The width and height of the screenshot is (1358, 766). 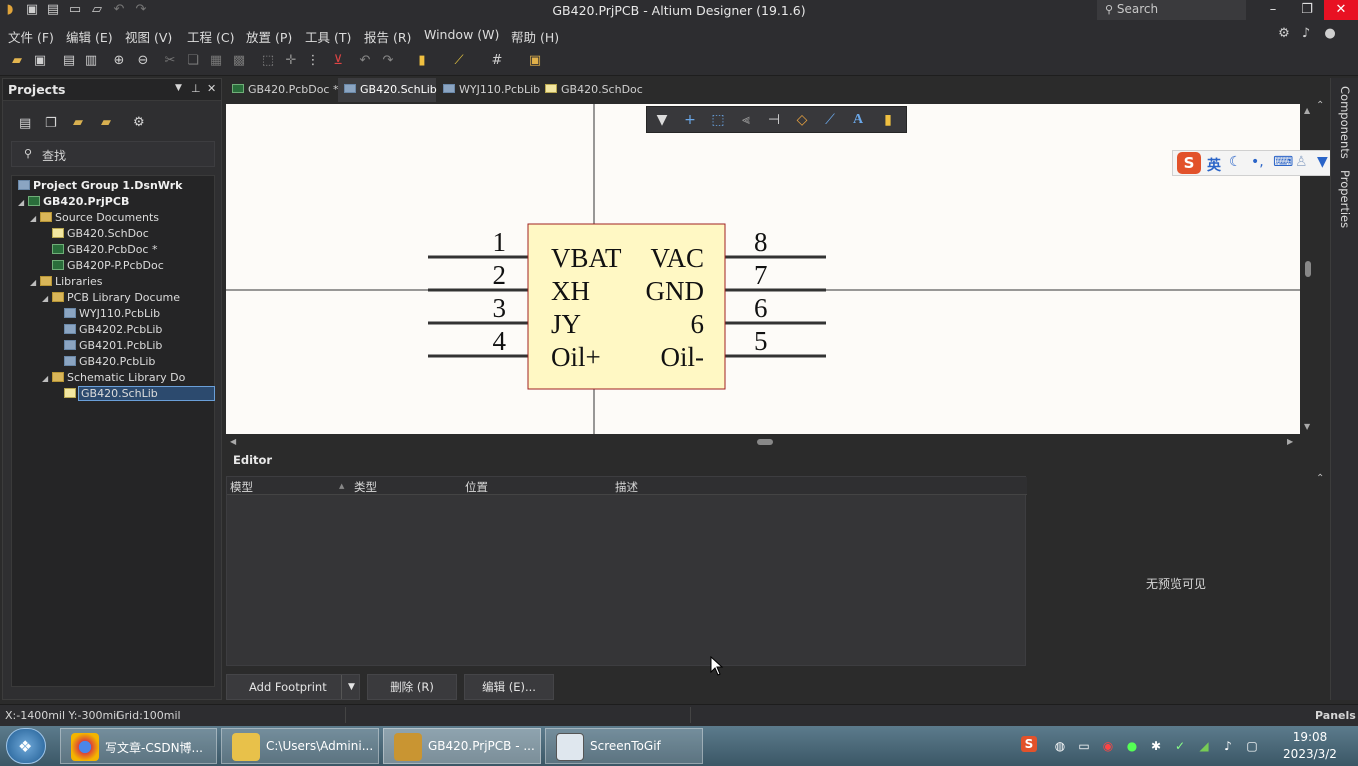 I want to click on menu-edit: 编辑 (E), so click(x=89, y=36).